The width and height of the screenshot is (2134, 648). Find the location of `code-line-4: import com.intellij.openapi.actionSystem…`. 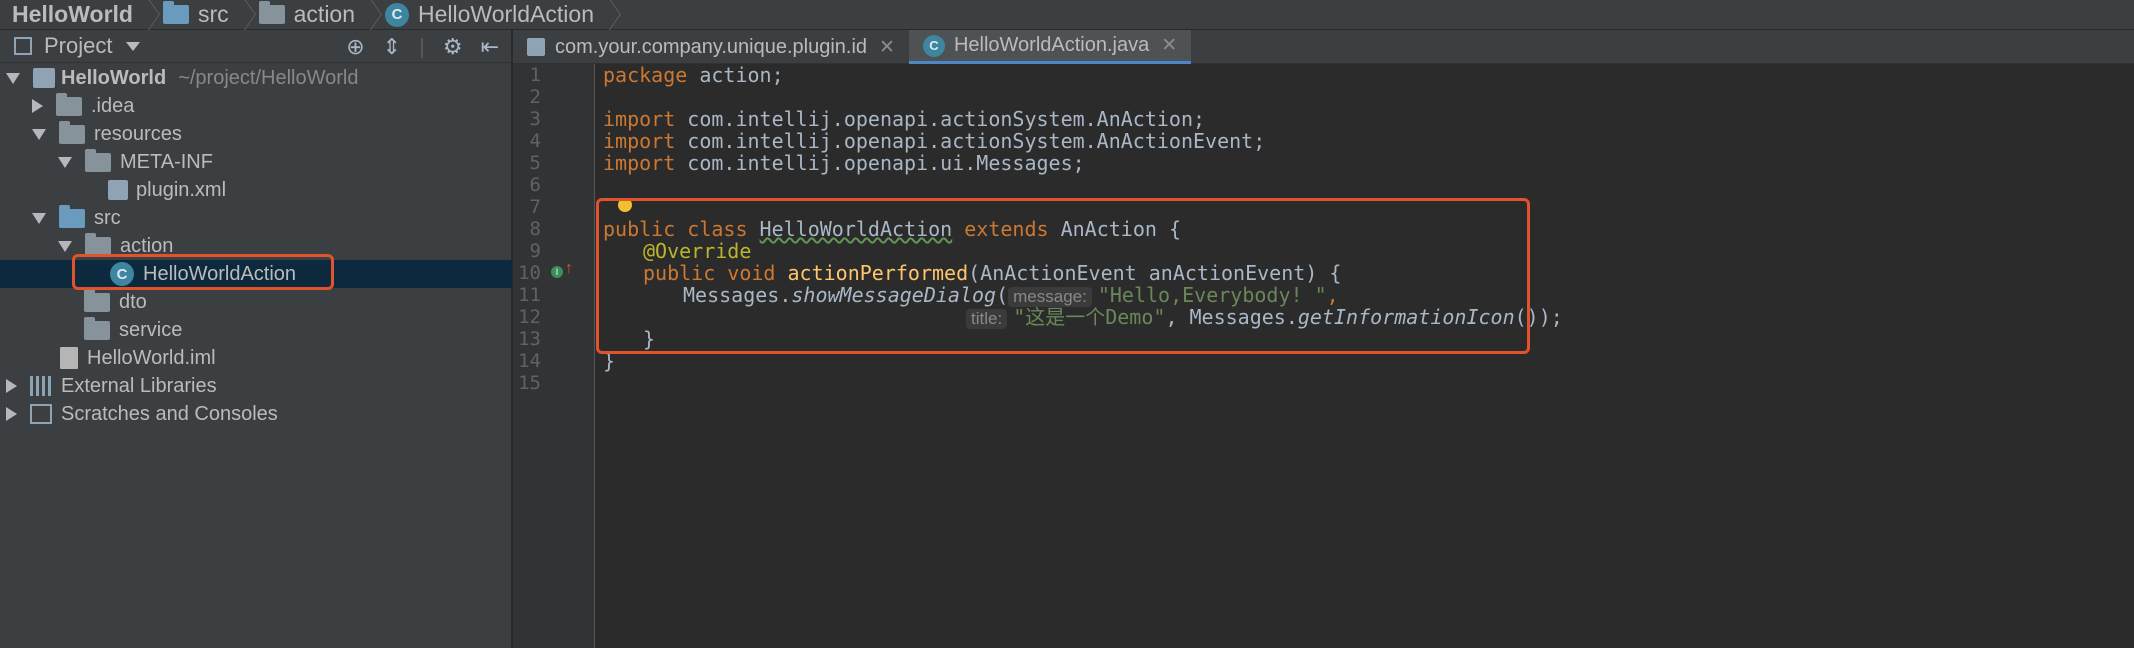

code-line-4: import com.intellij.openapi.actionSystem… is located at coordinates (934, 141).